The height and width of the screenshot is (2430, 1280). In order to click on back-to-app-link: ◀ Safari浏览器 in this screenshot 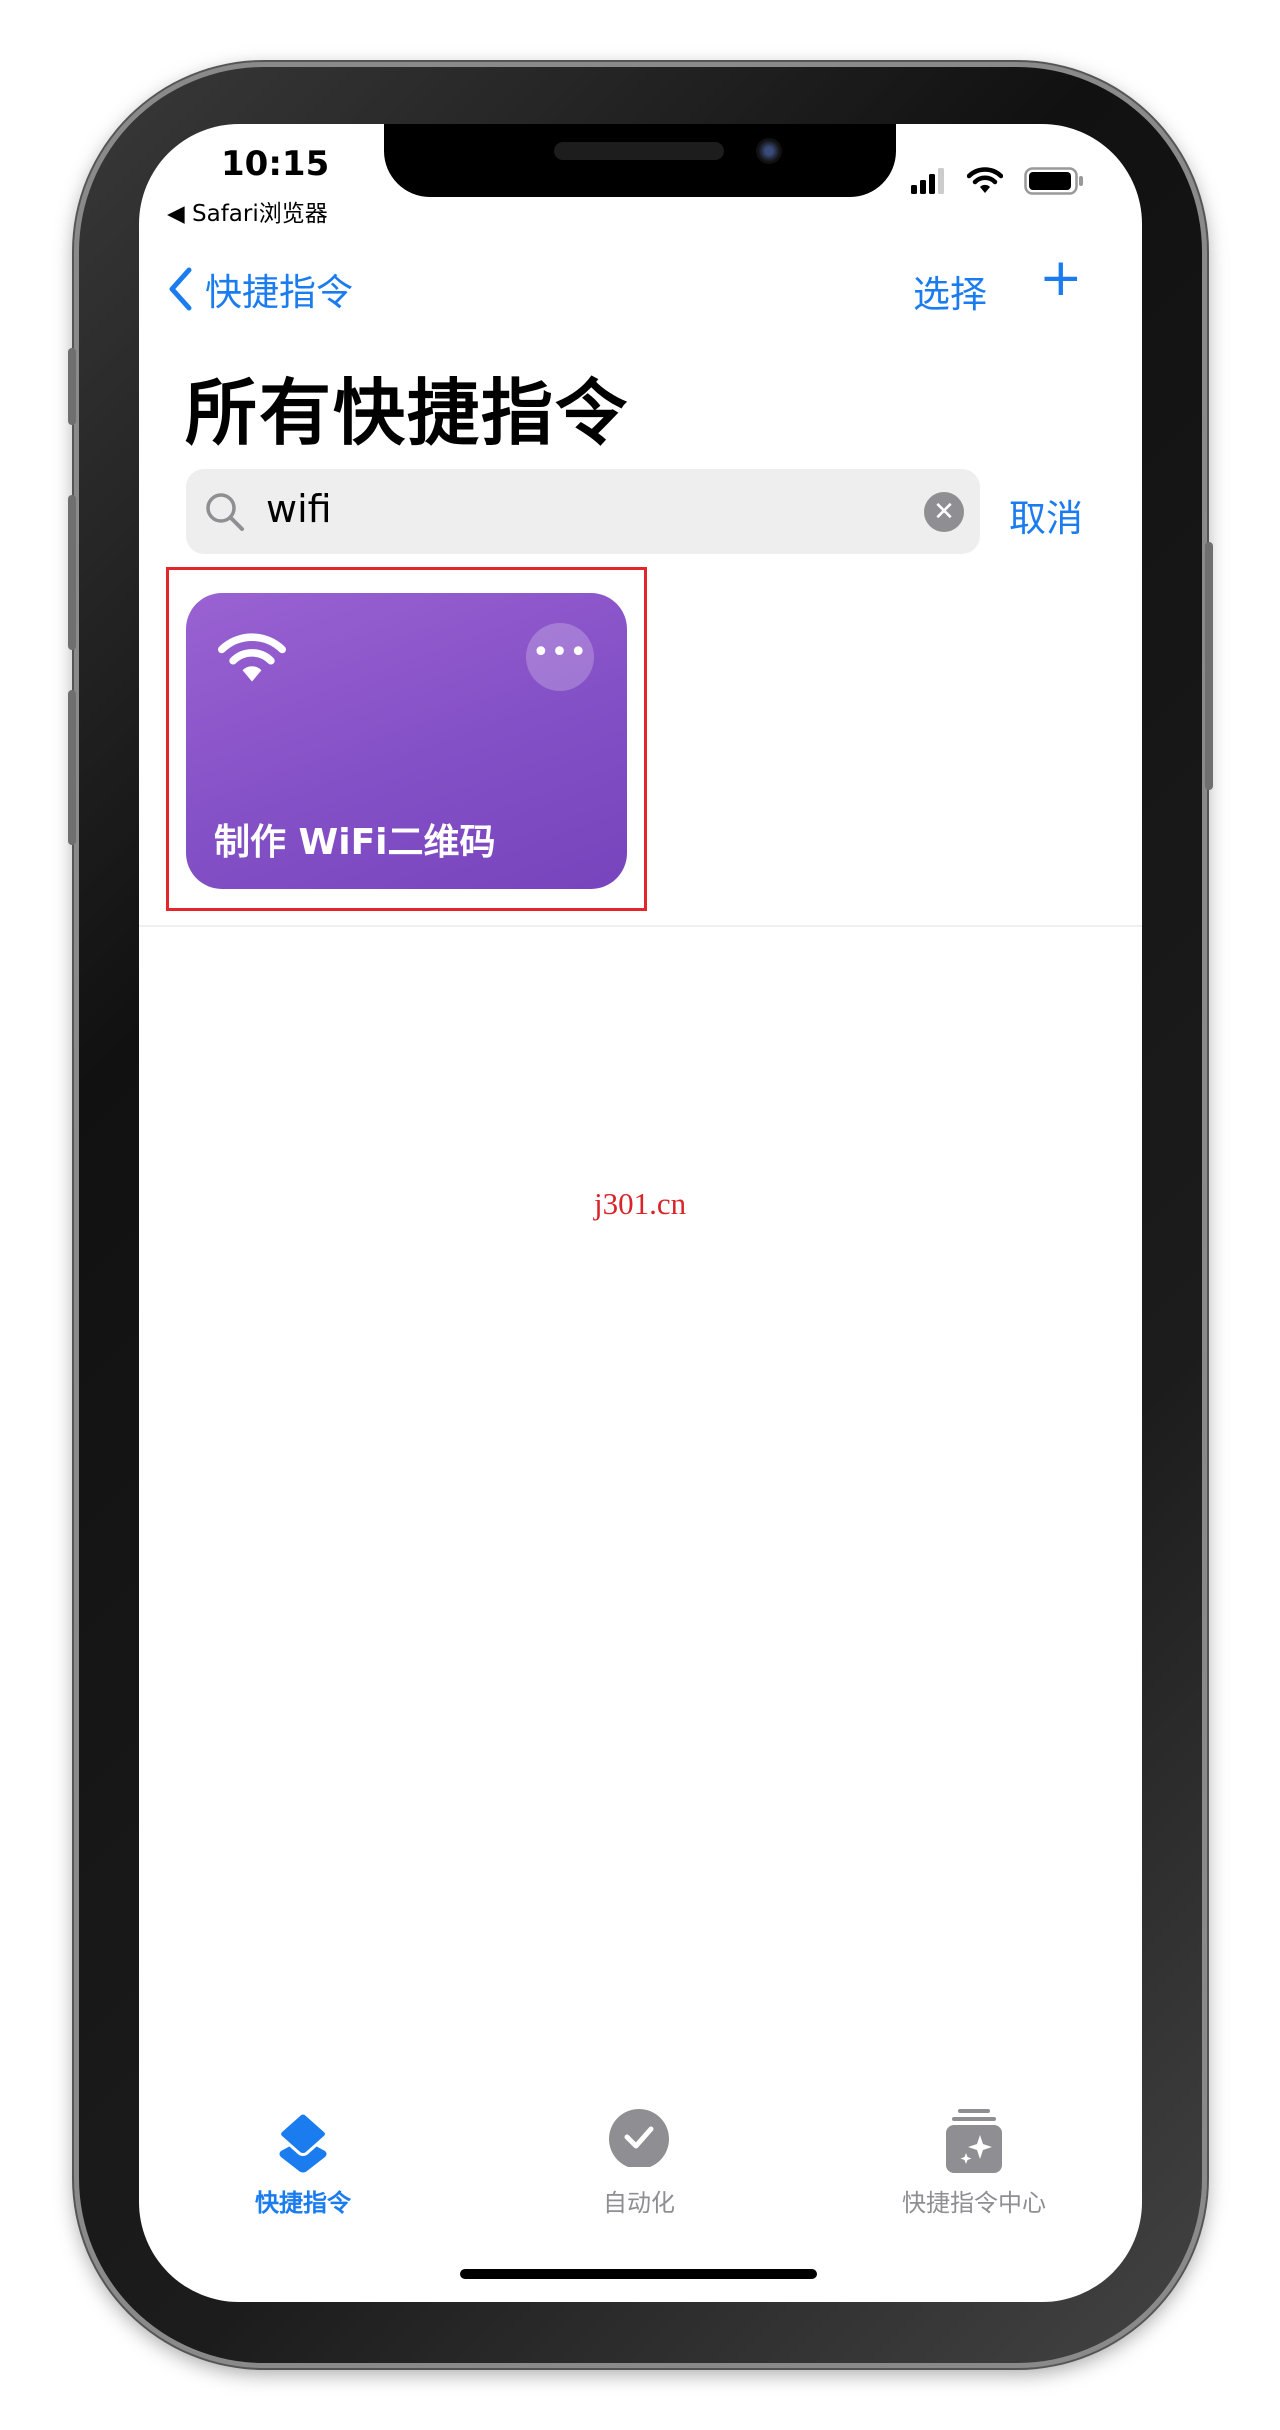, I will do `click(247, 211)`.